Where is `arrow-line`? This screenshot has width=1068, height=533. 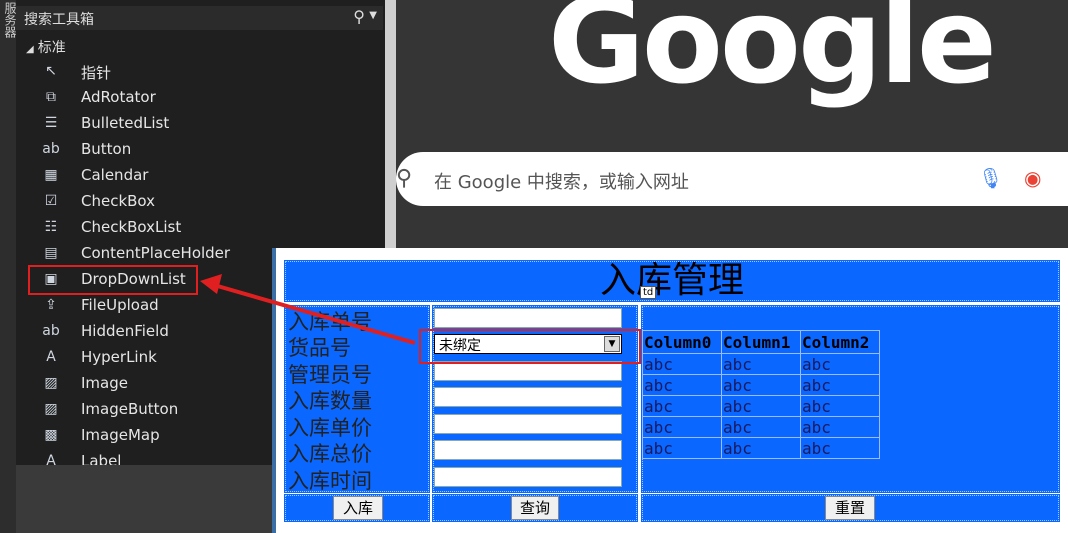
arrow-line is located at coordinates (314, 314).